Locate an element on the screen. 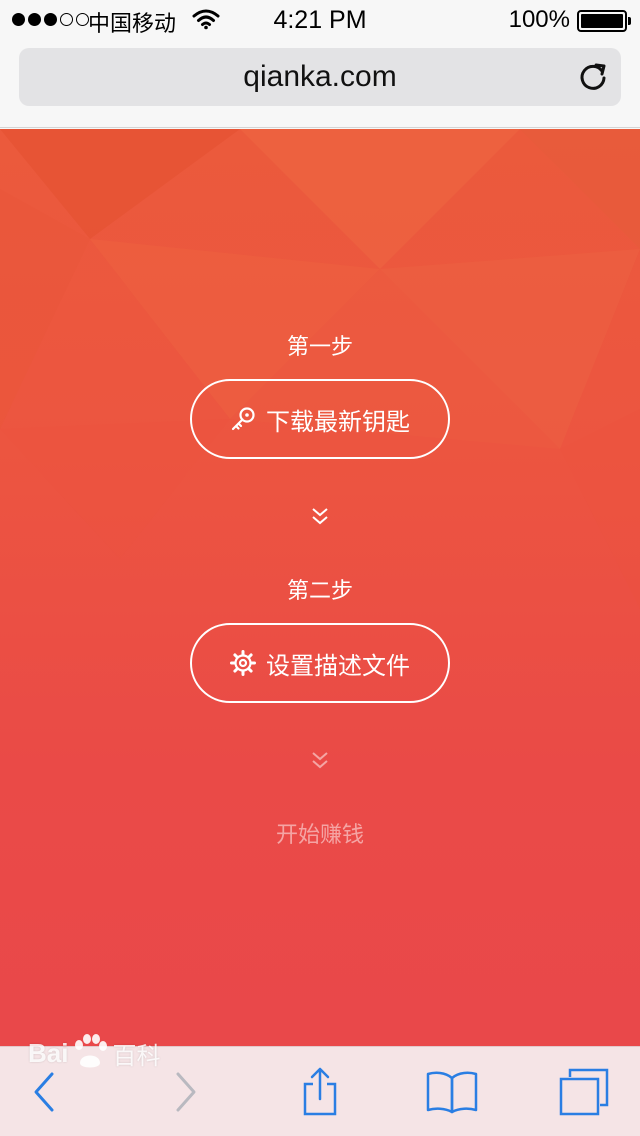 The height and width of the screenshot is (1136, 640). share-button is located at coordinates (320, 1091).